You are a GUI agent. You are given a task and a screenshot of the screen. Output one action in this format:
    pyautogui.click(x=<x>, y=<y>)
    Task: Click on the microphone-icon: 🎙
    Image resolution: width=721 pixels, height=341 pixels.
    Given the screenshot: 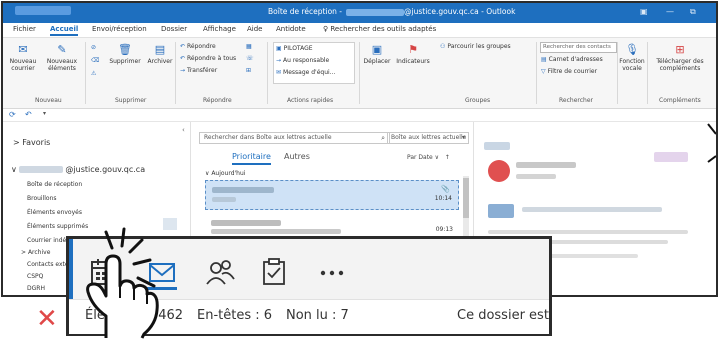 What is the action you would take?
    pyautogui.click(x=632, y=49)
    